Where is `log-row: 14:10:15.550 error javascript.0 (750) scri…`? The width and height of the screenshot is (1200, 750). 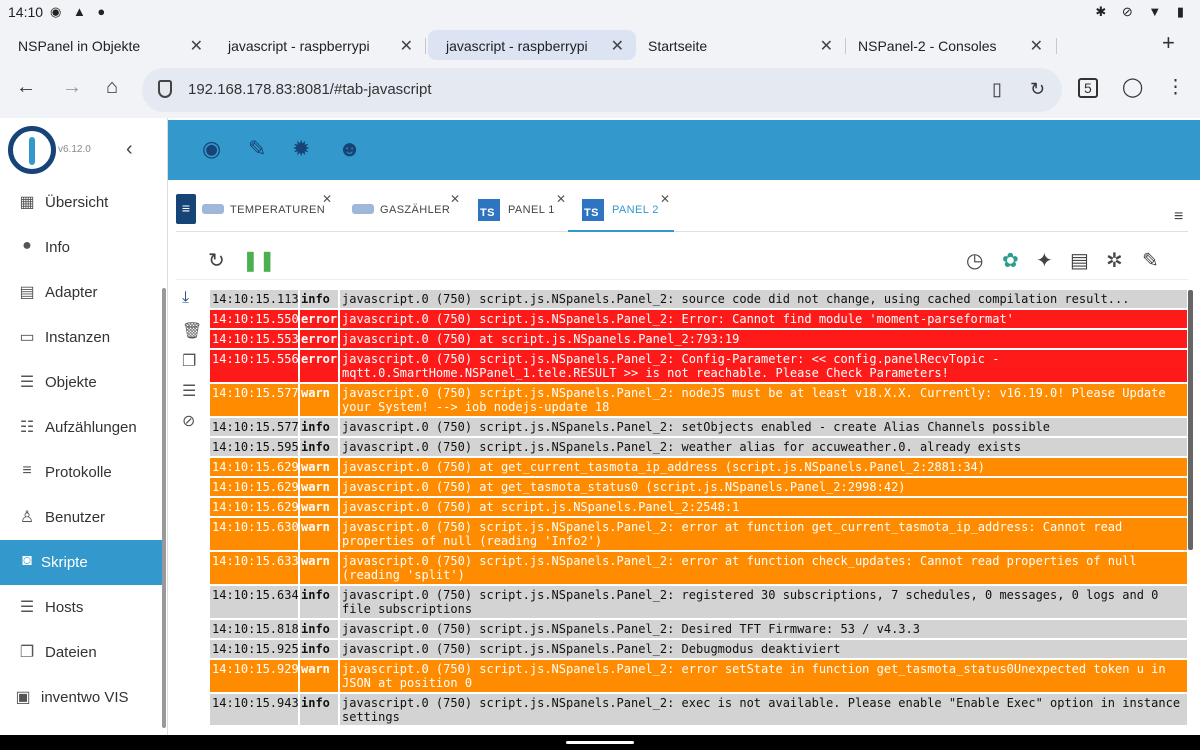 log-row: 14:10:15.550 error javascript.0 (750) scri… is located at coordinates (698, 320).